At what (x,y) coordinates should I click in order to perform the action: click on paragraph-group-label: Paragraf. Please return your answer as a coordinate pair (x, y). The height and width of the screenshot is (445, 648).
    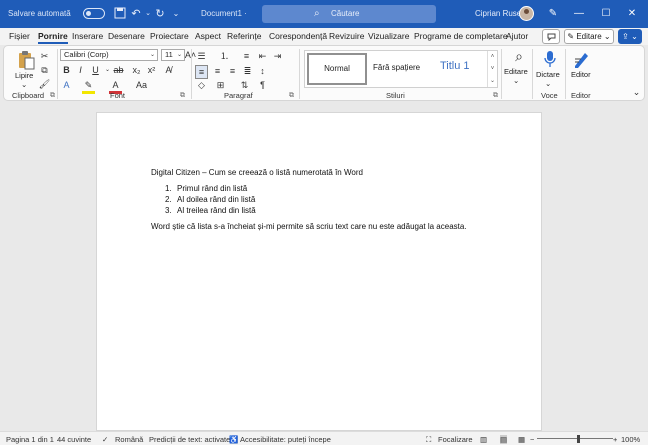
    Looking at the image, I should click on (238, 95).